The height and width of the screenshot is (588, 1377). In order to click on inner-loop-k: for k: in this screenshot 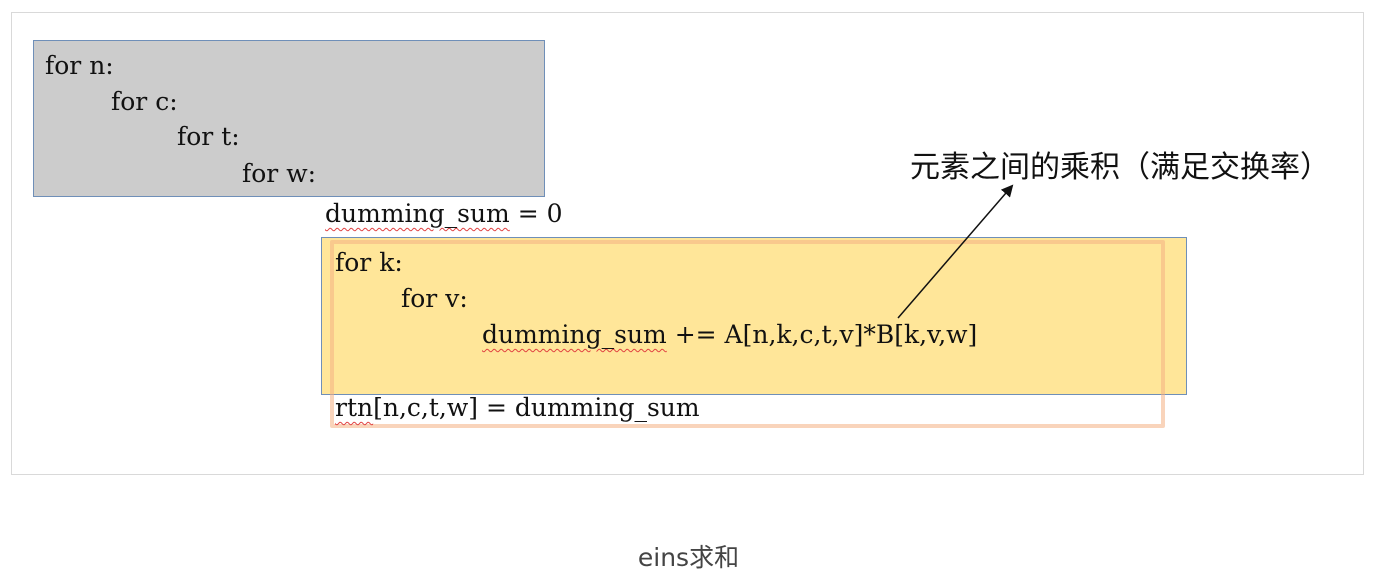, I will do `click(369, 262)`.